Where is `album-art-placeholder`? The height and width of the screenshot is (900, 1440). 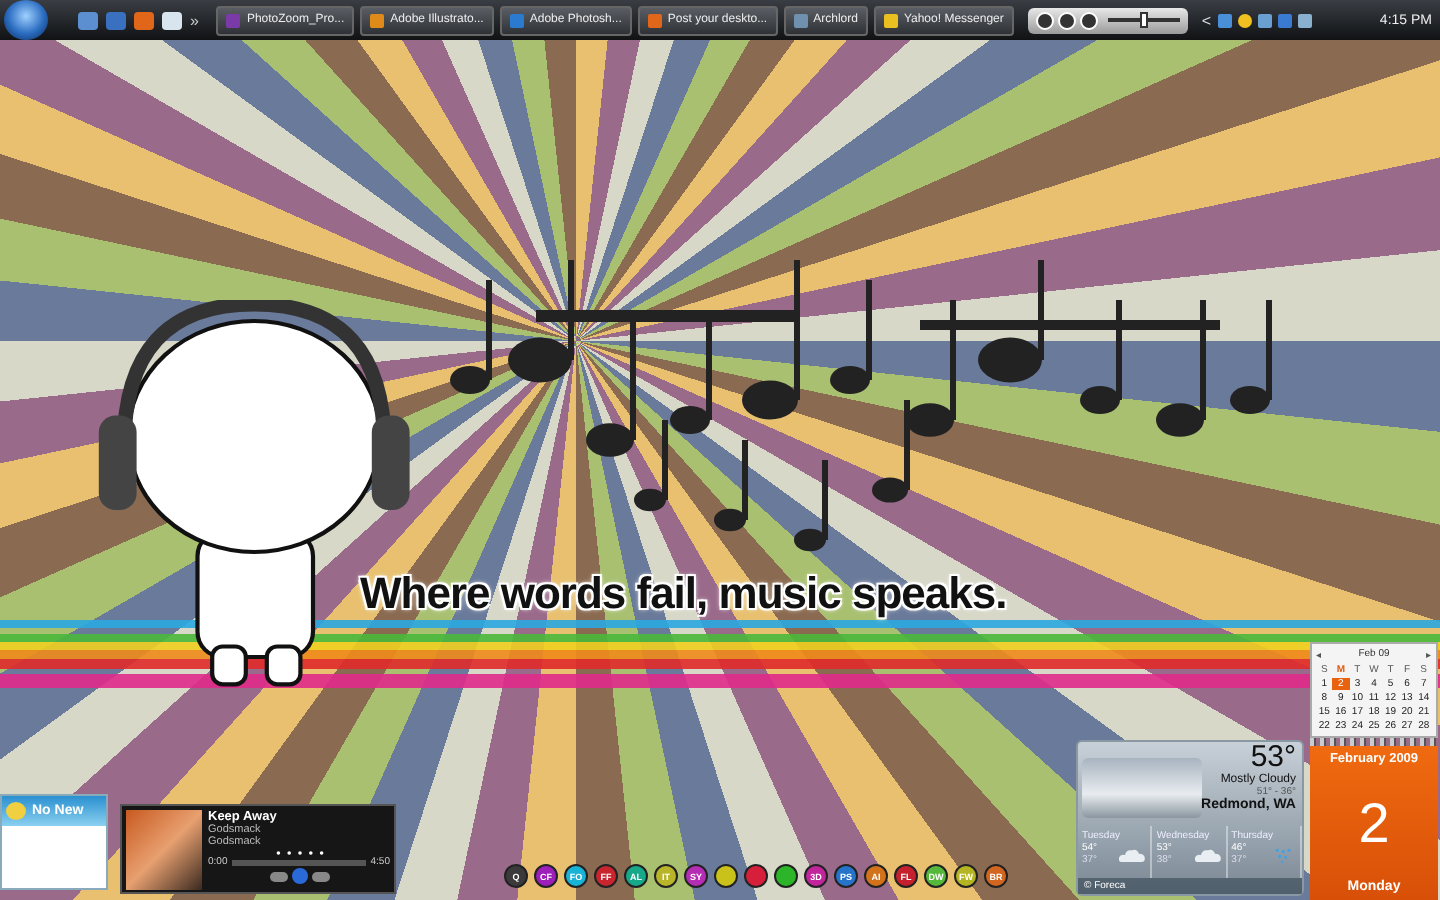
album-art-placeholder is located at coordinates (164, 850).